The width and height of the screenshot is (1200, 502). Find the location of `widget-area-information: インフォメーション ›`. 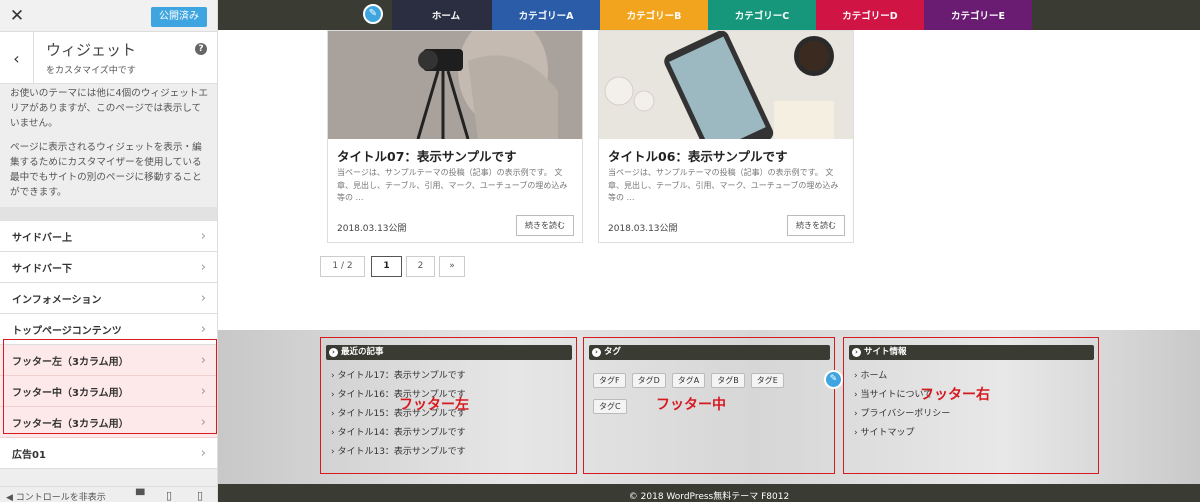

widget-area-information: インフォメーション › is located at coordinates (108, 298).